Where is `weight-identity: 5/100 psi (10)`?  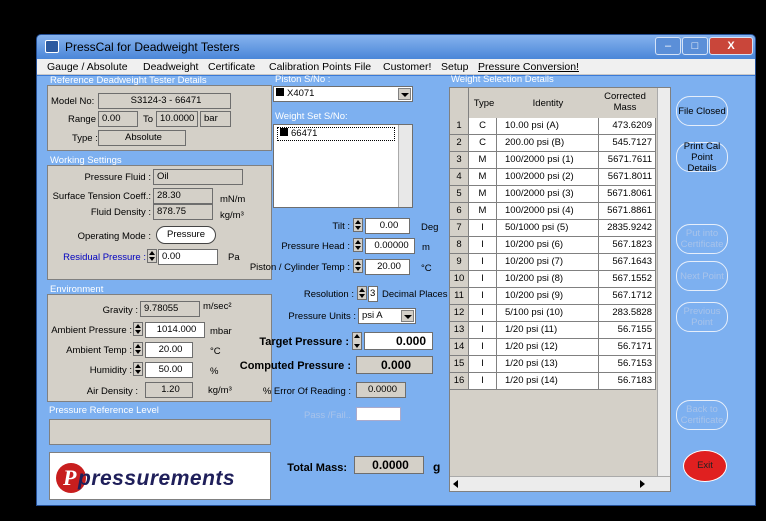 weight-identity: 5/100 psi (10) is located at coordinates (548, 313).